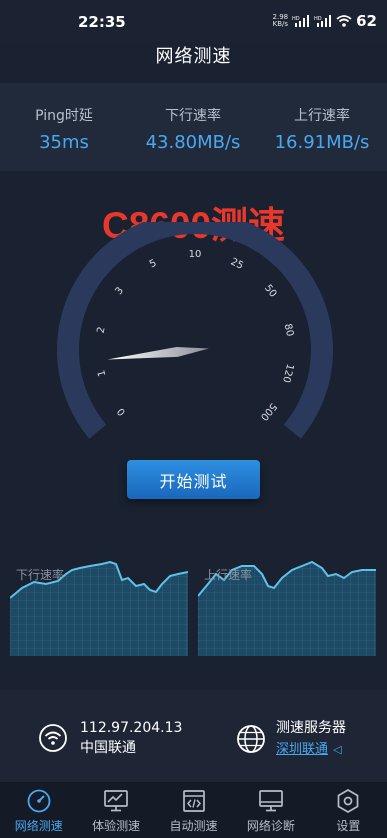  I want to click on download-chart-label: 下行速率, so click(40, 575).